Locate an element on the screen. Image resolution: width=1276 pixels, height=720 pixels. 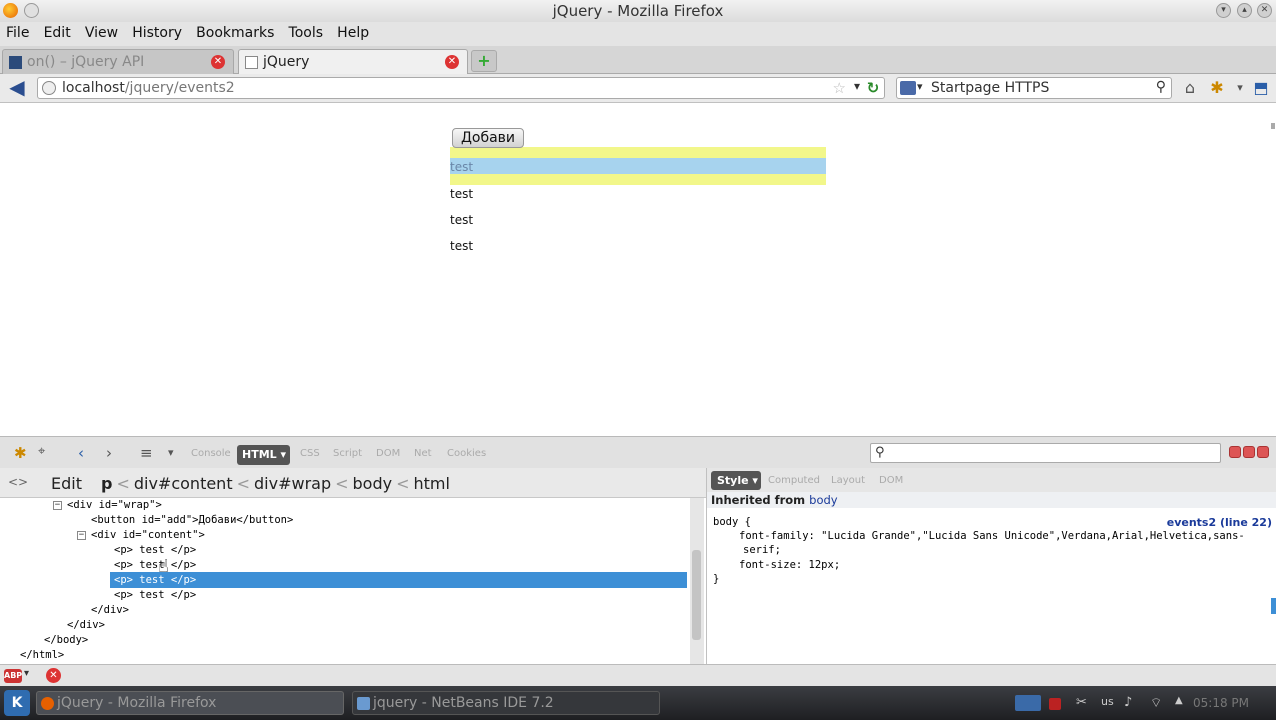
maximize-icon: ▴ is located at coordinates (1244, 10).